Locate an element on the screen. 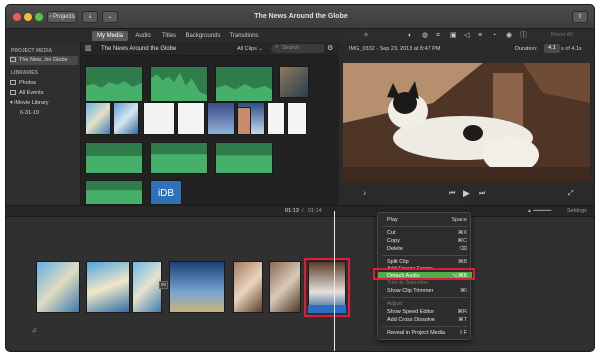 Image resolution: width=600 pixels, height=356 pixels. search-icon: ⌕ is located at coordinates (277, 47).